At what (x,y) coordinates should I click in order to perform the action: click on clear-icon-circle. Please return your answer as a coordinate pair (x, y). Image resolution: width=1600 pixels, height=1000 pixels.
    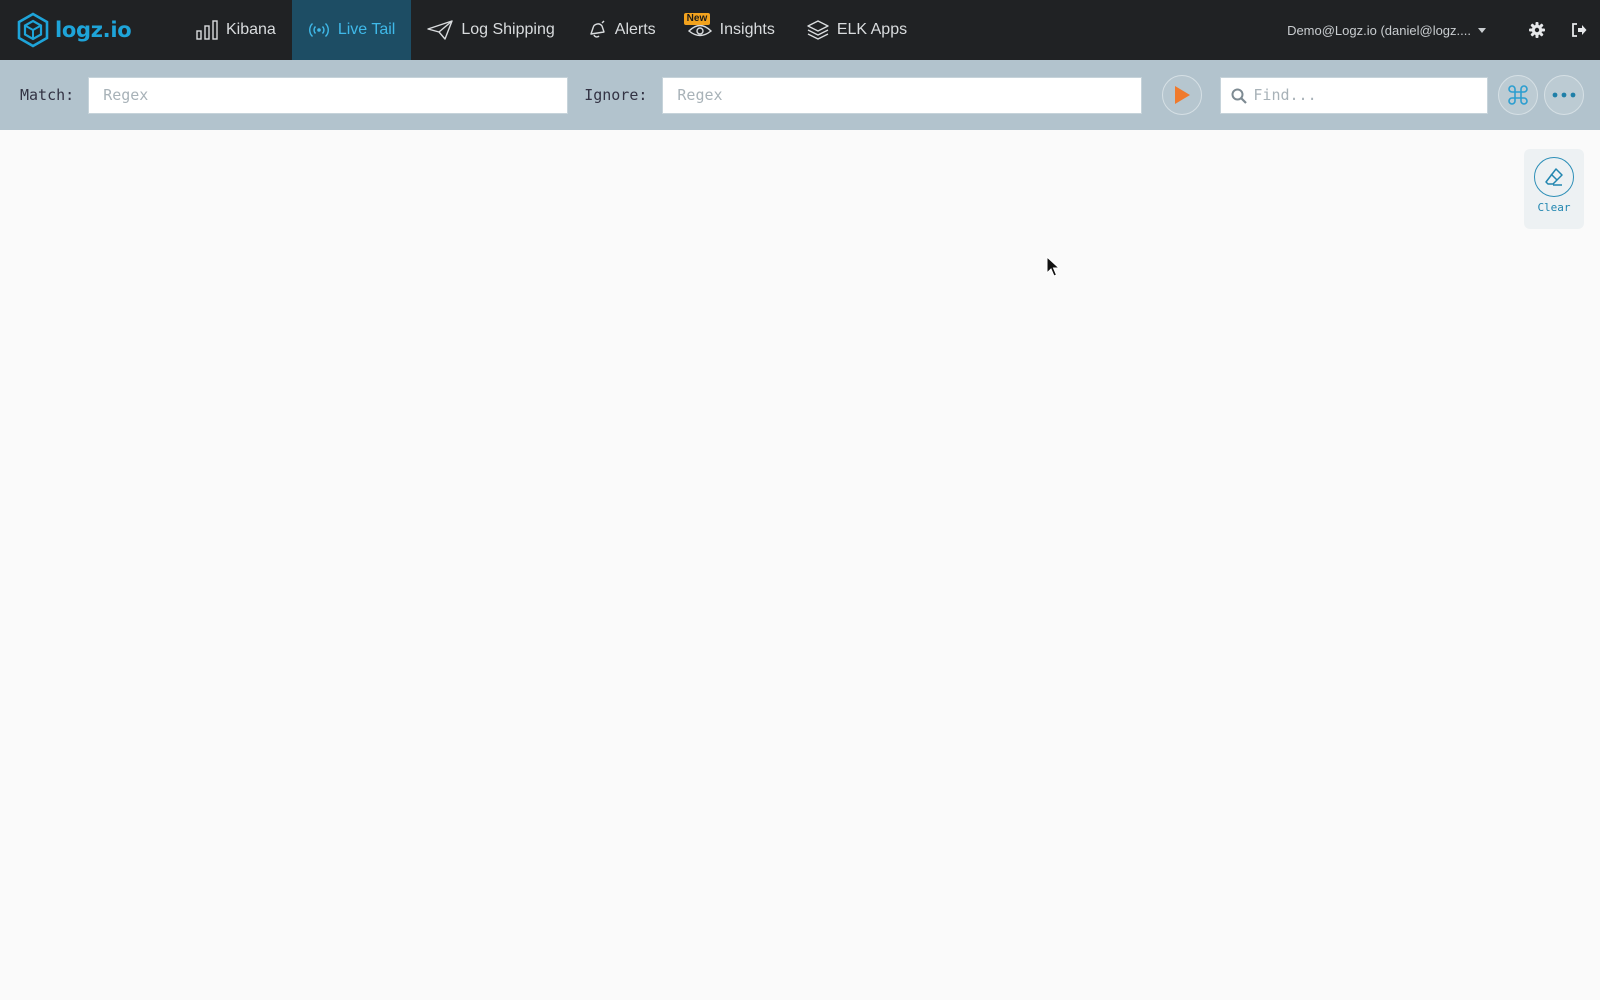
    Looking at the image, I should click on (1554, 177).